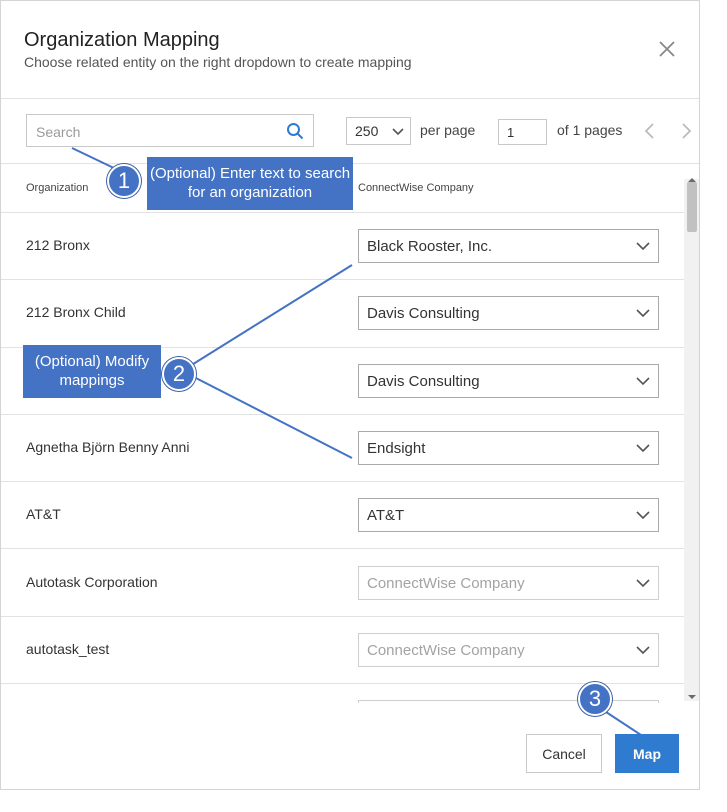 This screenshot has width=727, height=812. Describe the element at coordinates (92, 371) in the screenshot. I see `callout-modify-mappings: (Optional) Modify mappings` at that location.